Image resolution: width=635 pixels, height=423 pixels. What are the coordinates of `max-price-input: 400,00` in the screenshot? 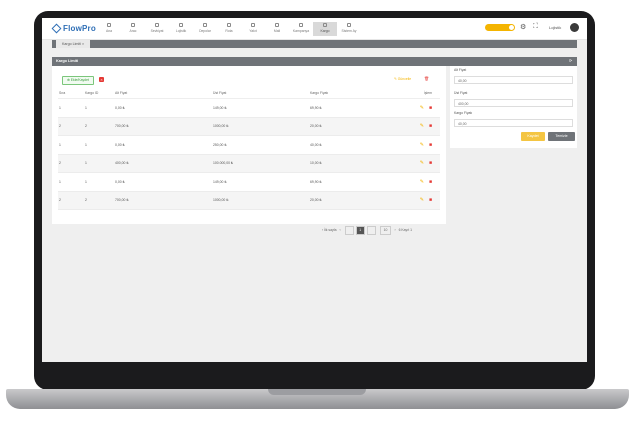 It's located at (513, 103).